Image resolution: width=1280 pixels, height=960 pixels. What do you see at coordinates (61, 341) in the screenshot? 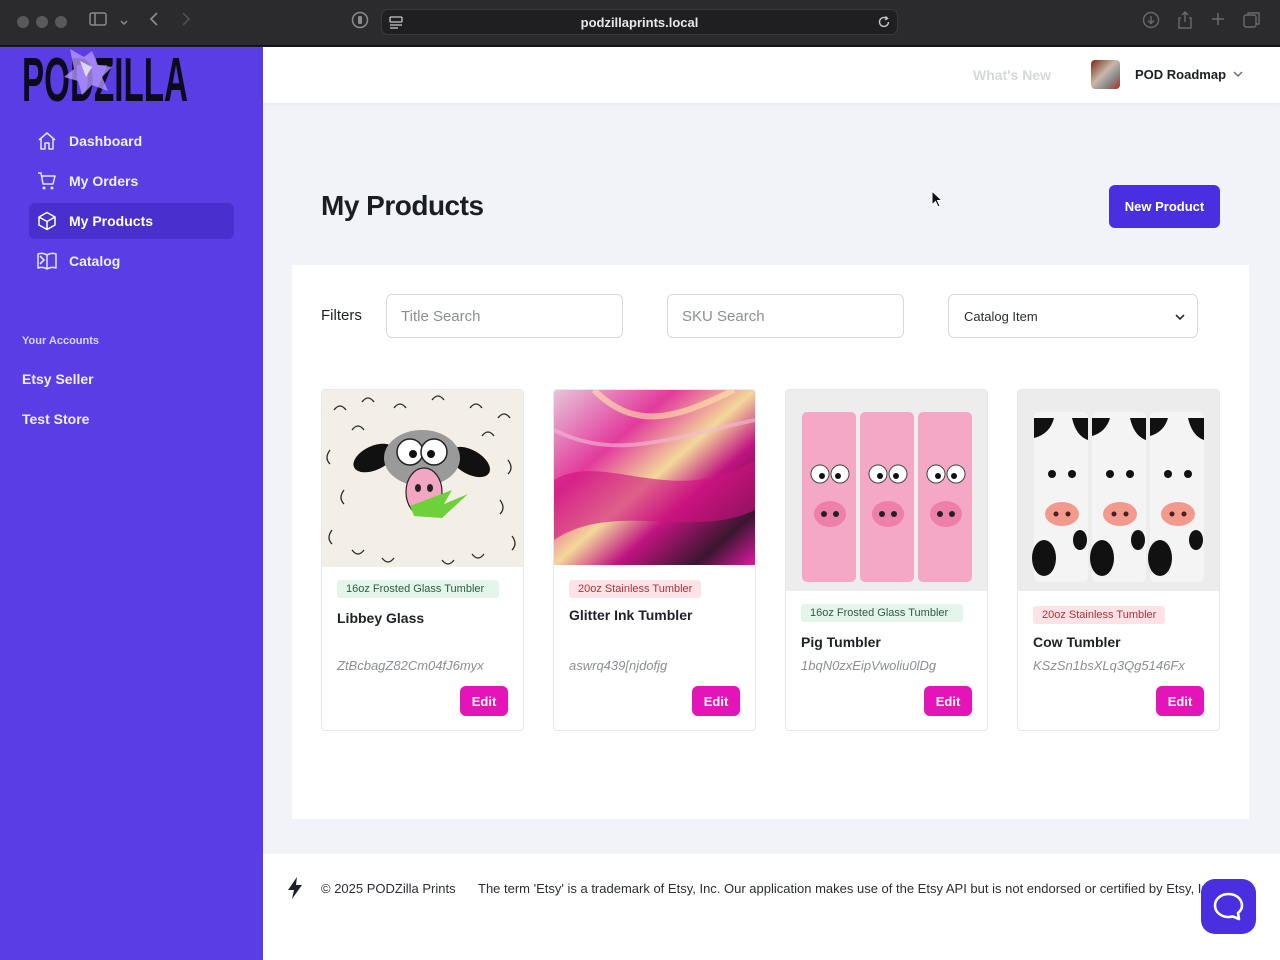
I see `accounts-heading: Your Accounts` at bounding box center [61, 341].